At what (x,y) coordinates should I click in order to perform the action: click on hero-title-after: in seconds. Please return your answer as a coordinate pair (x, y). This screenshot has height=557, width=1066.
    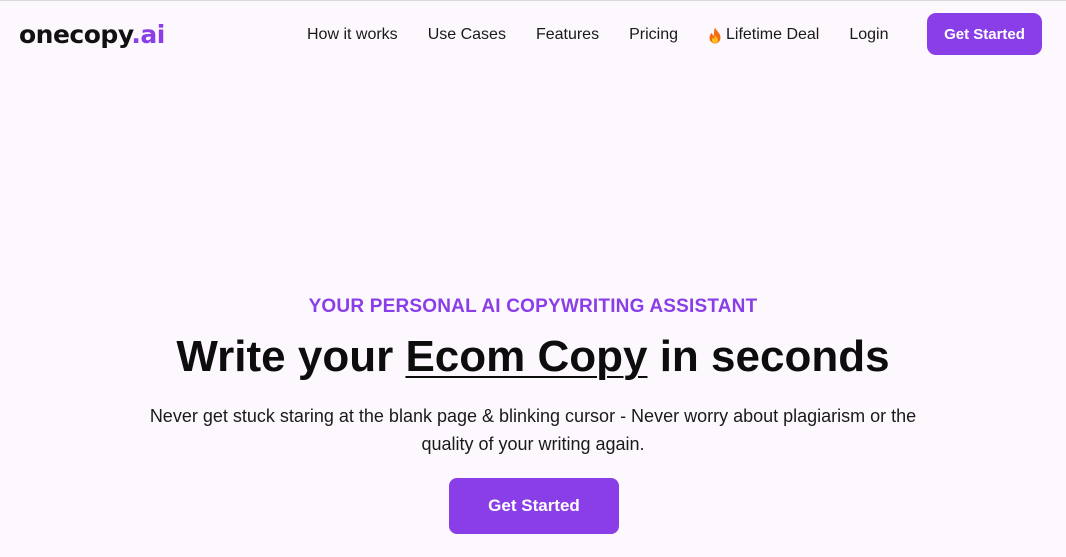
    Looking at the image, I should click on (768, 356).